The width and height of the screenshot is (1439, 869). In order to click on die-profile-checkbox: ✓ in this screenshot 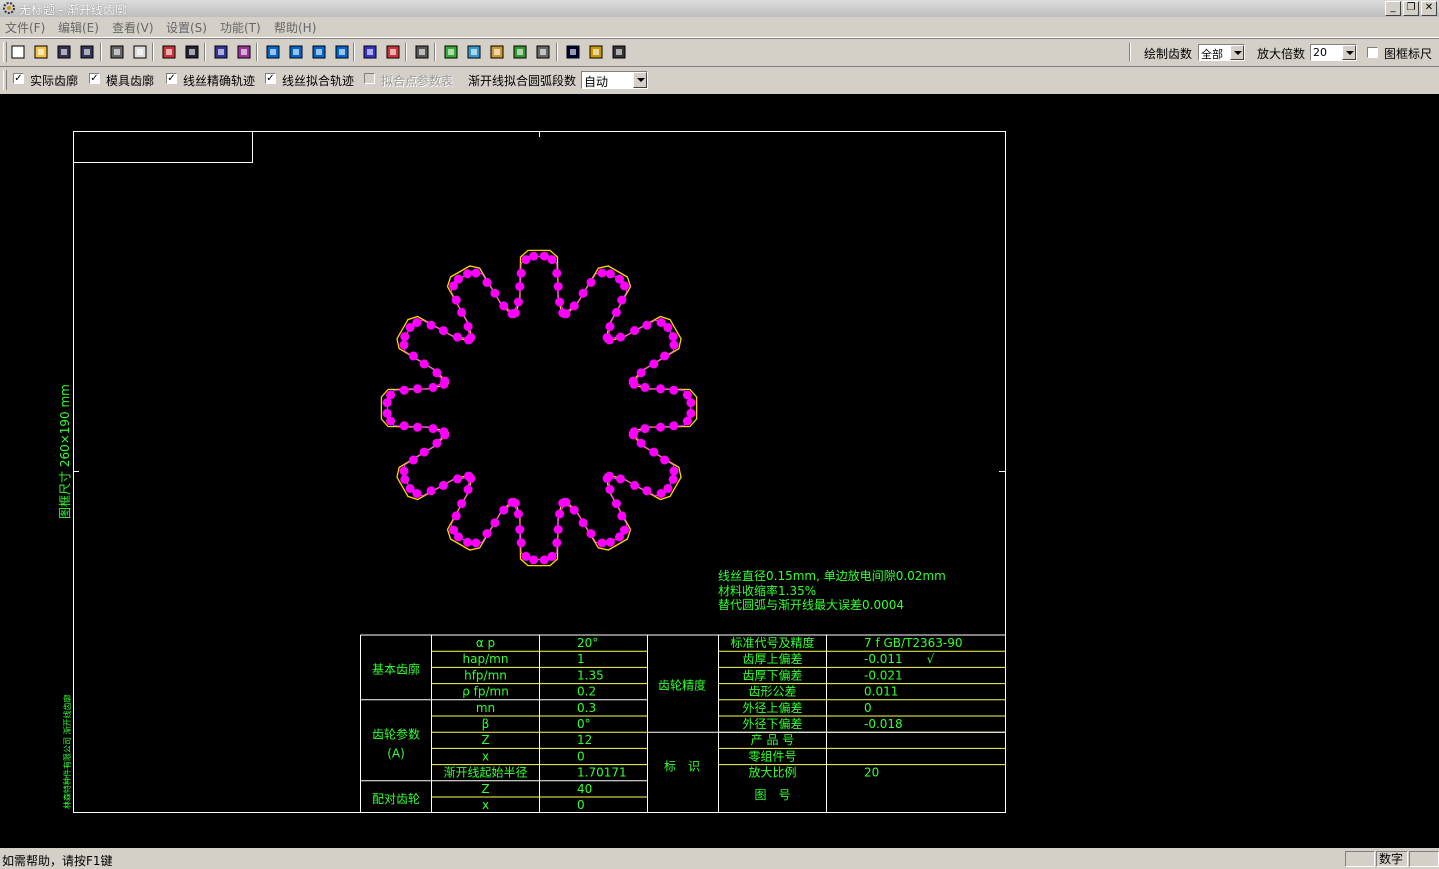, I will do `click(94, 78)`.